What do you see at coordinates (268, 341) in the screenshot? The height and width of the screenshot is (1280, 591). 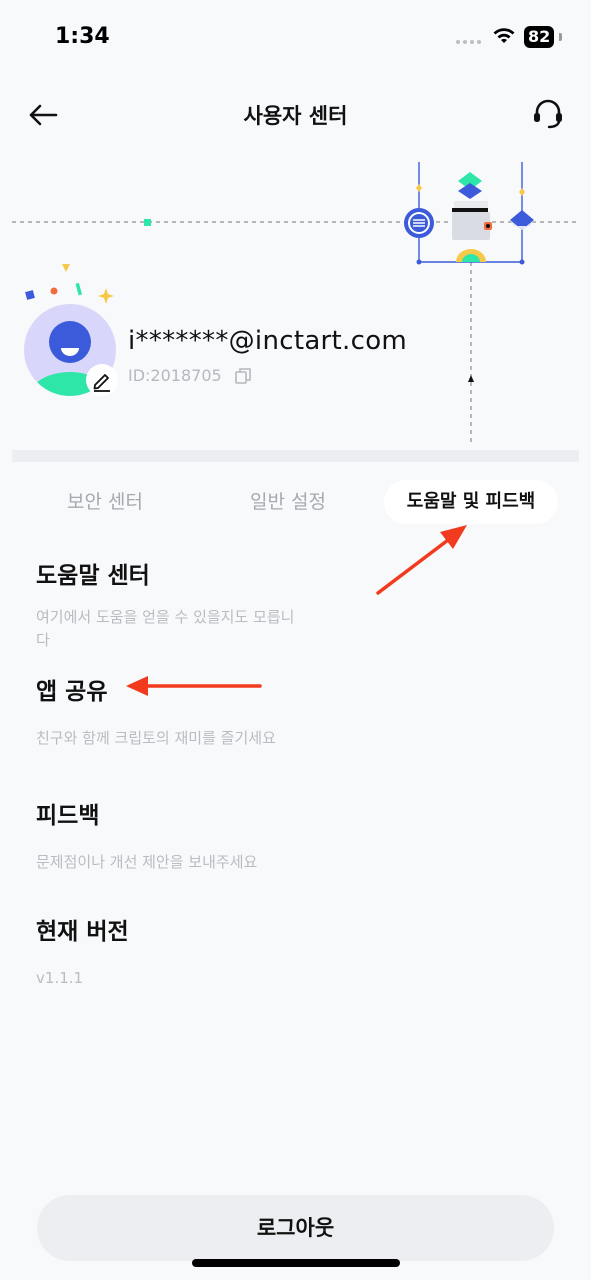 I see `user-email: i*******@inctart.com` at bounding box center [268, 341].